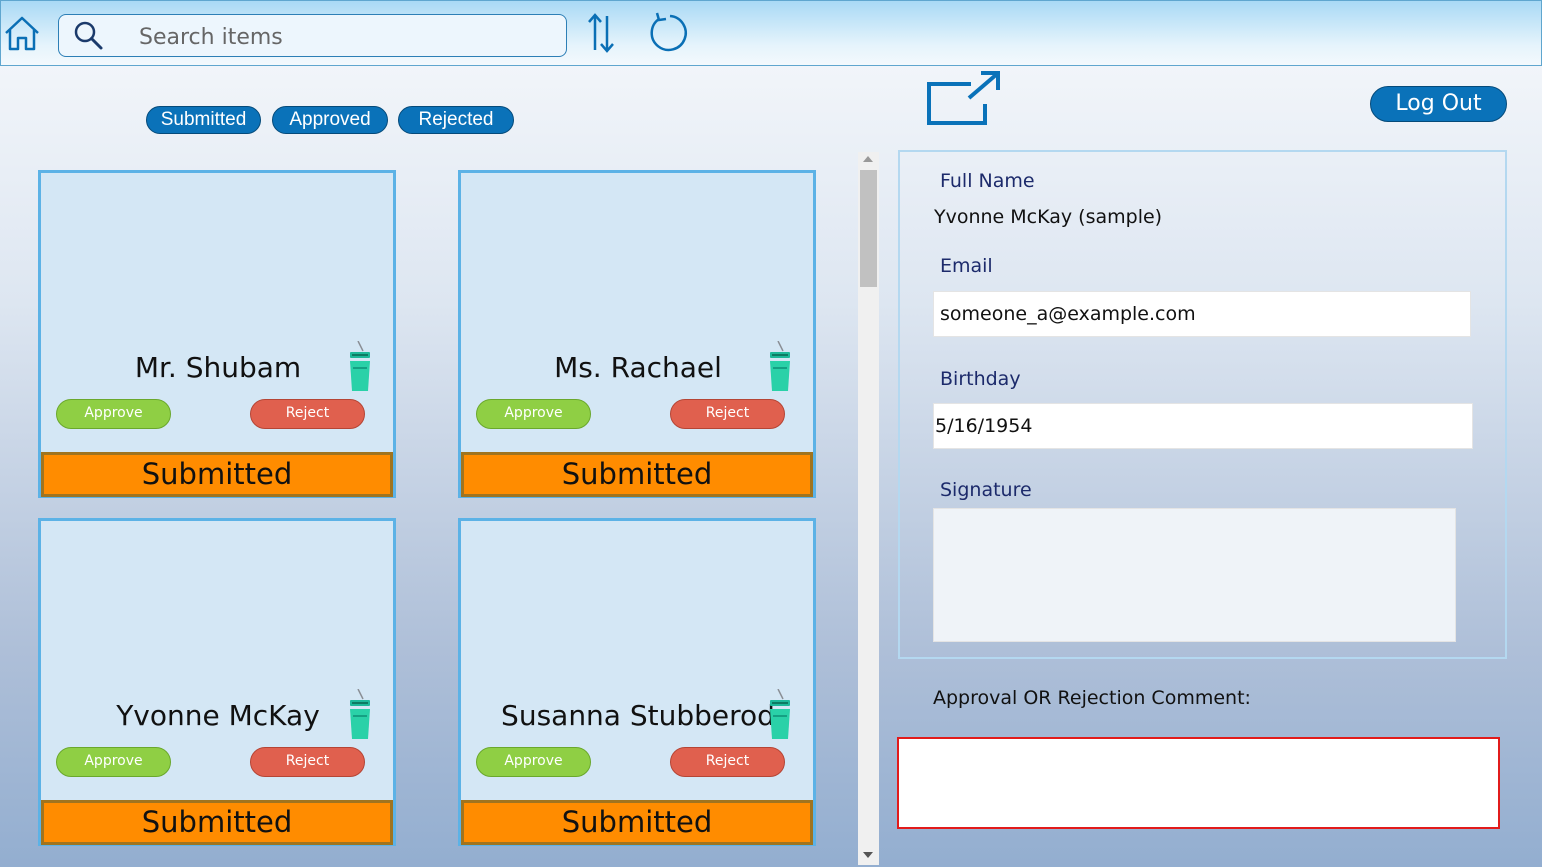 The image size is (1542, 867). Describe the element at coordinates (1198, 783) in the screenshot. I see `comment-input` at that location.